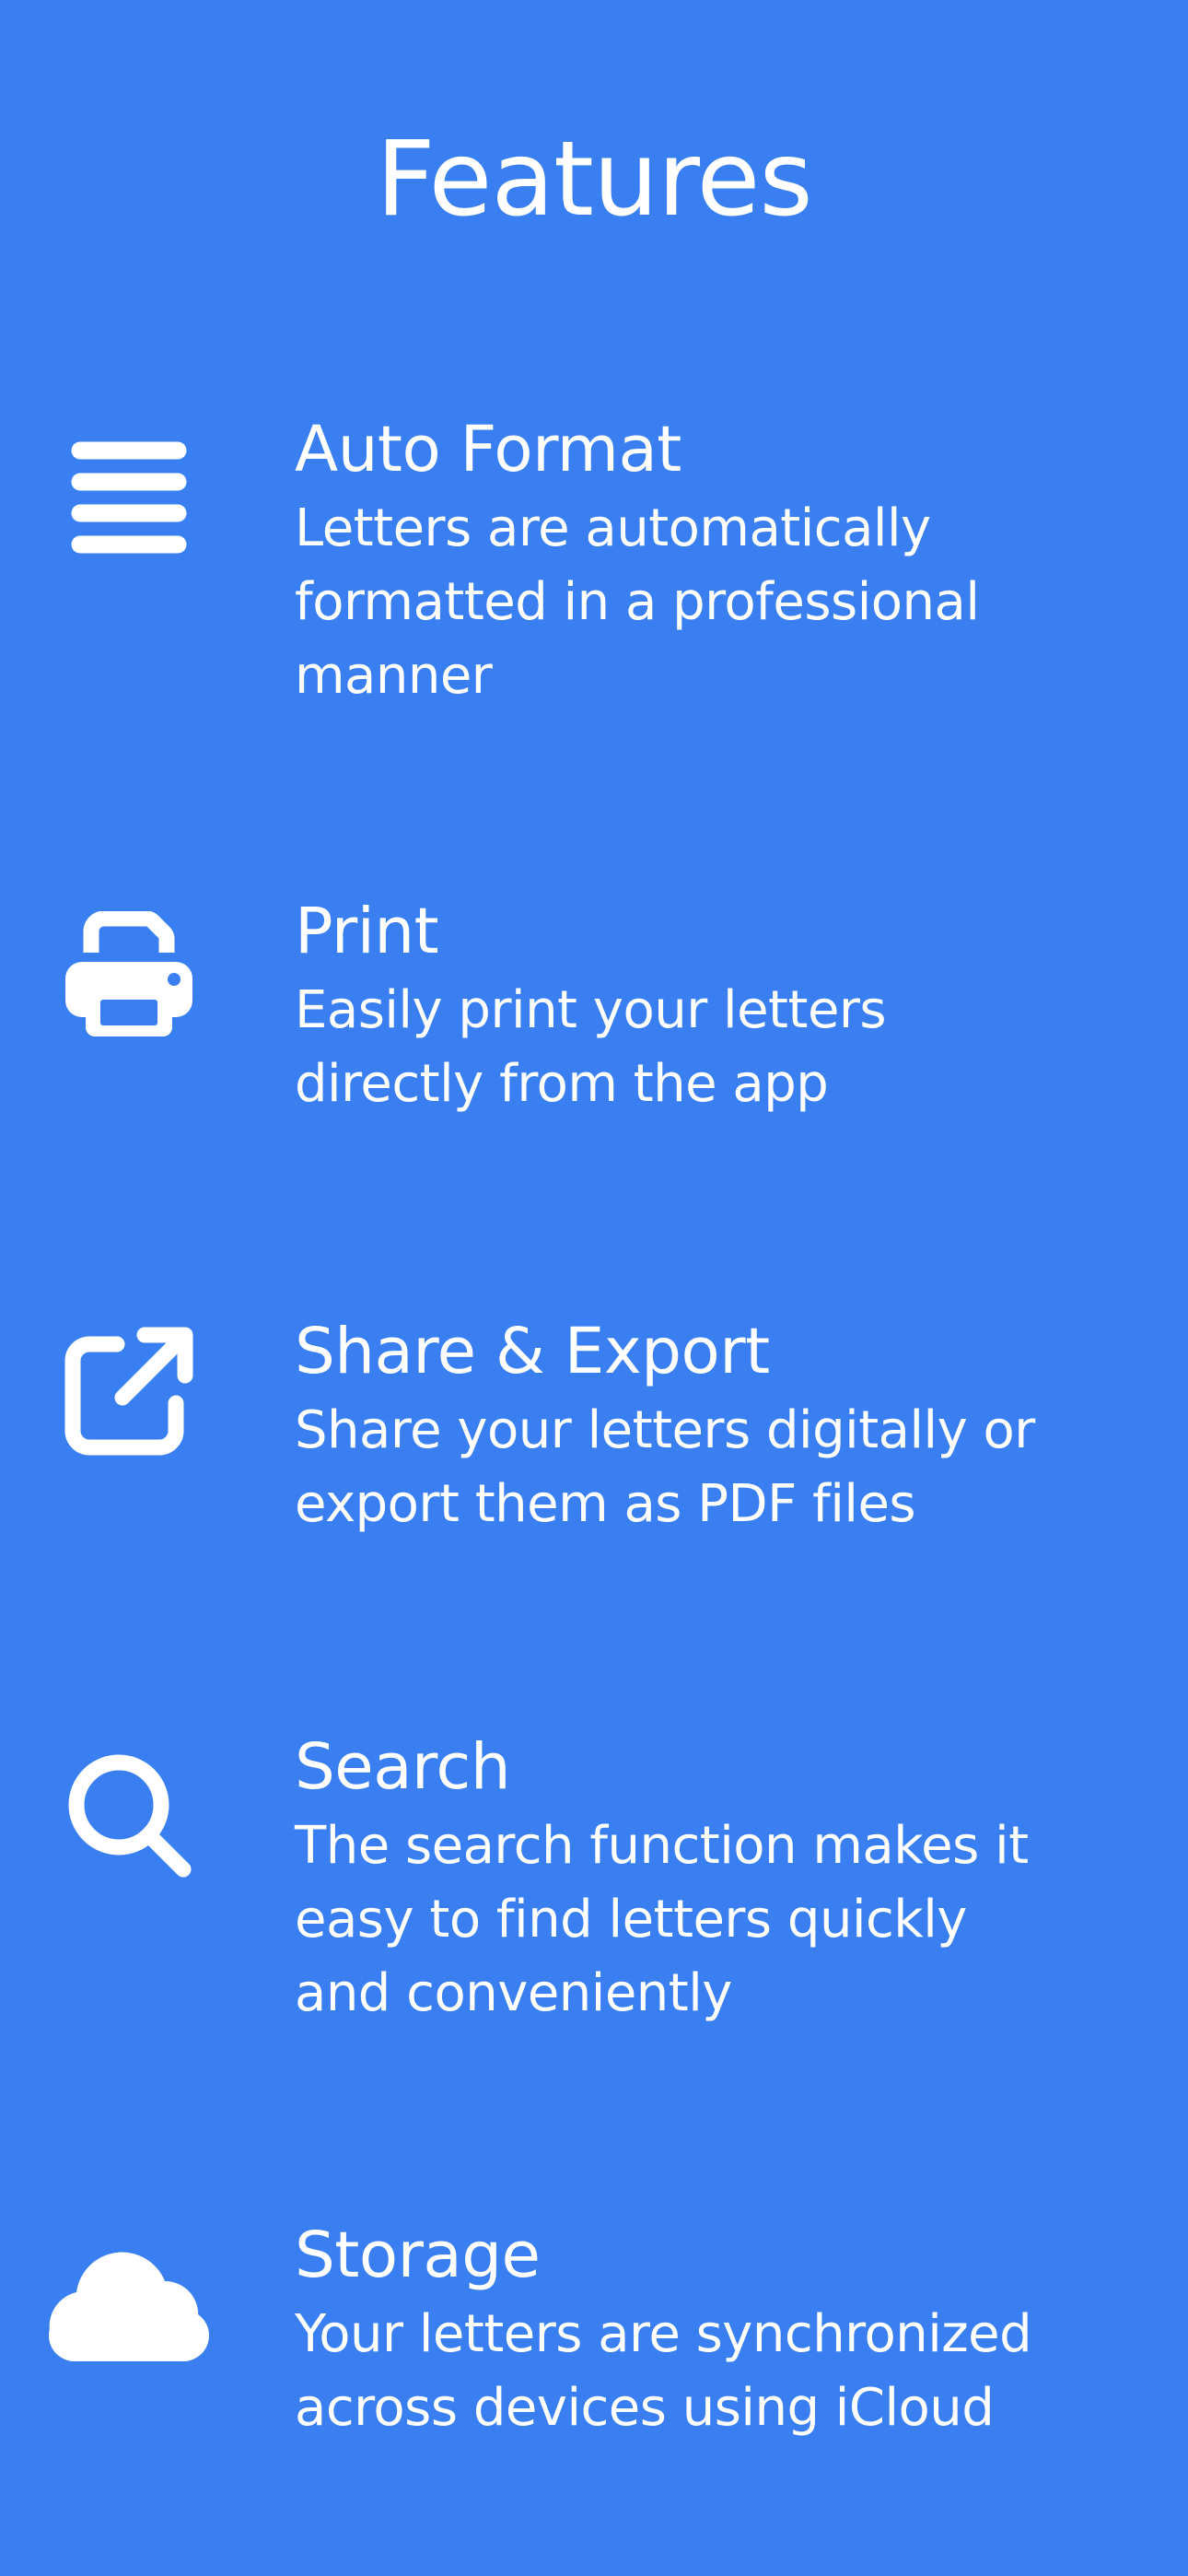  Describe the element at coordinates (394, 676) in the screenshot. I see `feature-description-line: manner` at that location.